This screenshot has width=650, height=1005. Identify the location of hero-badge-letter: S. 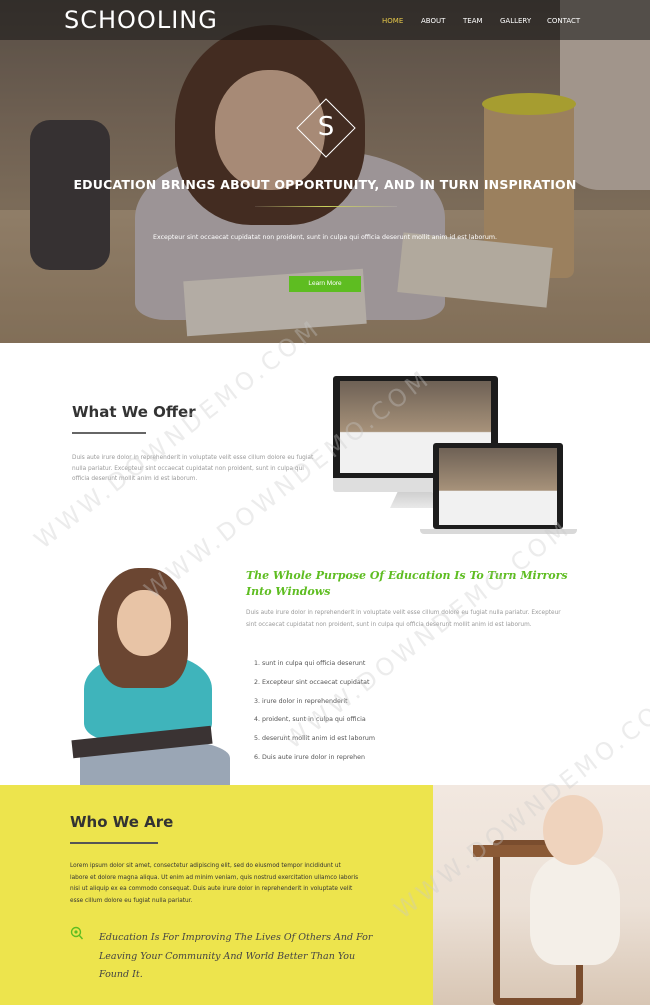
(326, 127).